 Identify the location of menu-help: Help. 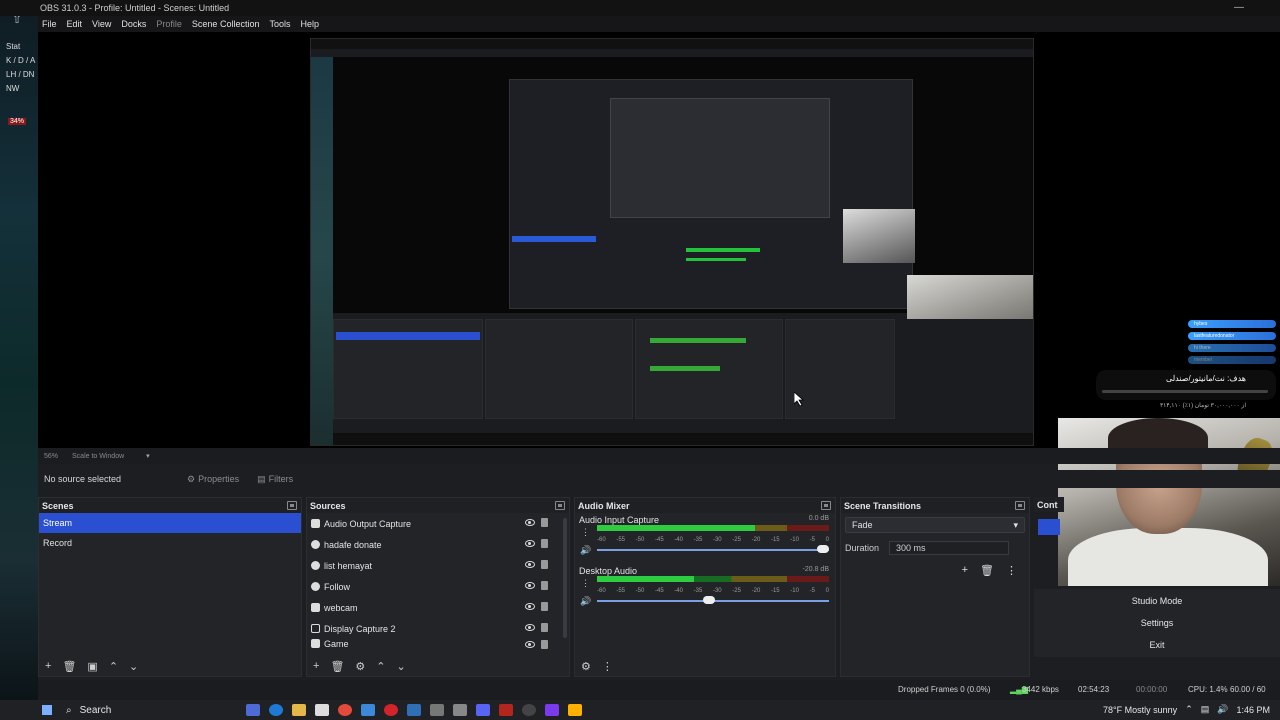
(309, 24).